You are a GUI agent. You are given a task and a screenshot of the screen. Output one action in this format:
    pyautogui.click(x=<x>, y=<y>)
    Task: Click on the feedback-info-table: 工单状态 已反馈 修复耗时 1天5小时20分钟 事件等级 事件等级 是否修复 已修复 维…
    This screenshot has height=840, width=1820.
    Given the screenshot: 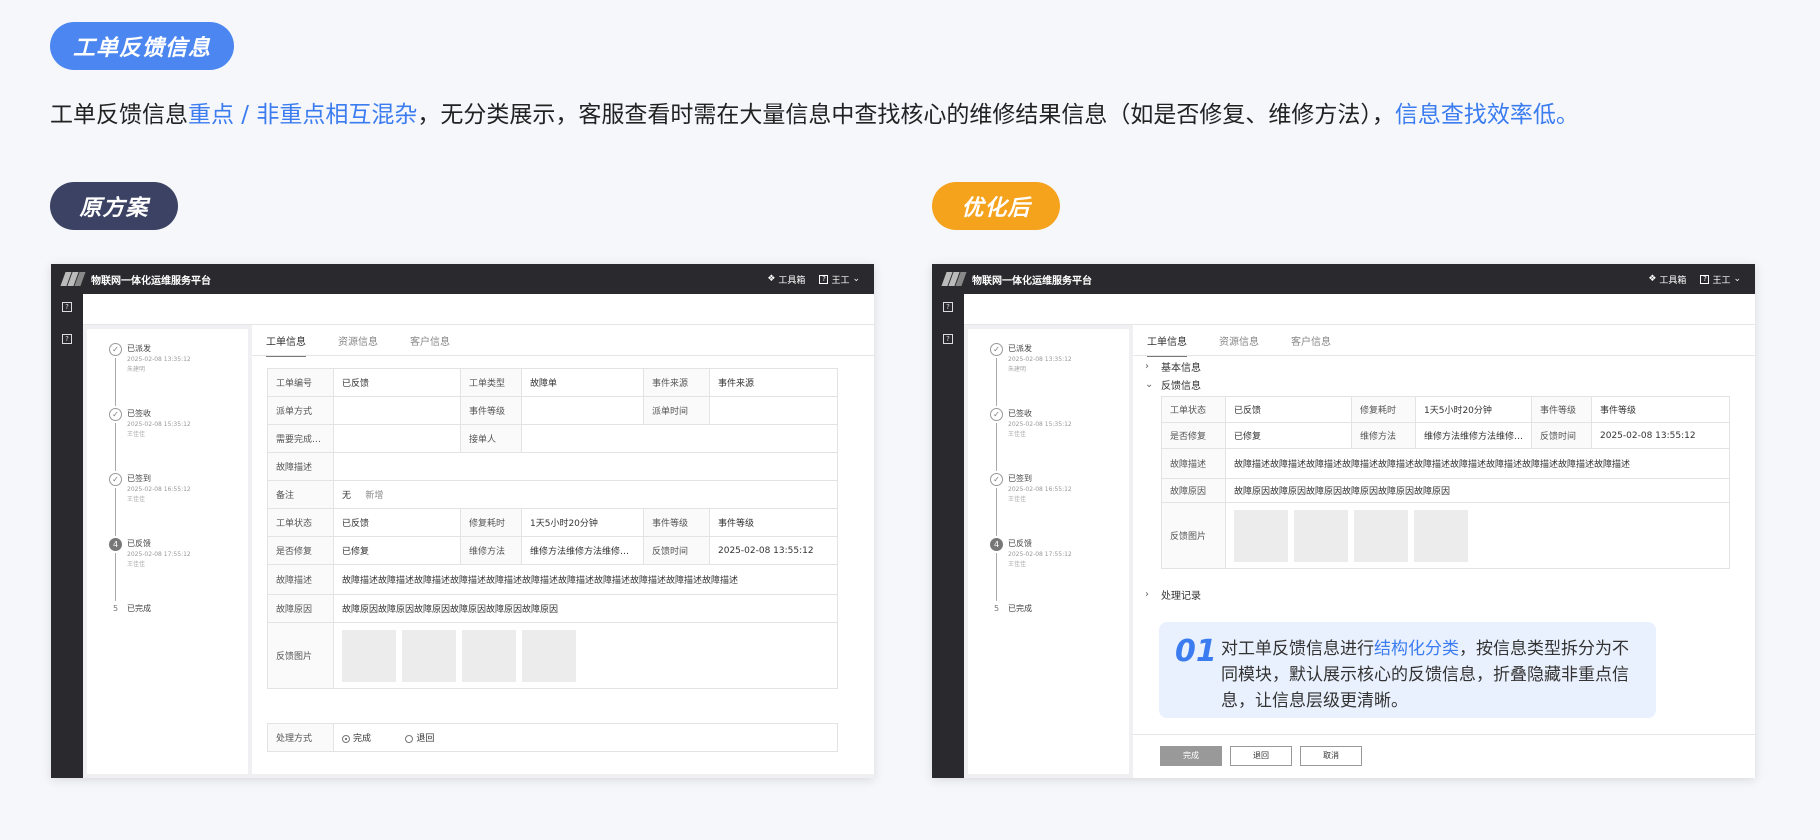 What is the action you would take?
    pyautogui.click(x=1445, y=482)
    